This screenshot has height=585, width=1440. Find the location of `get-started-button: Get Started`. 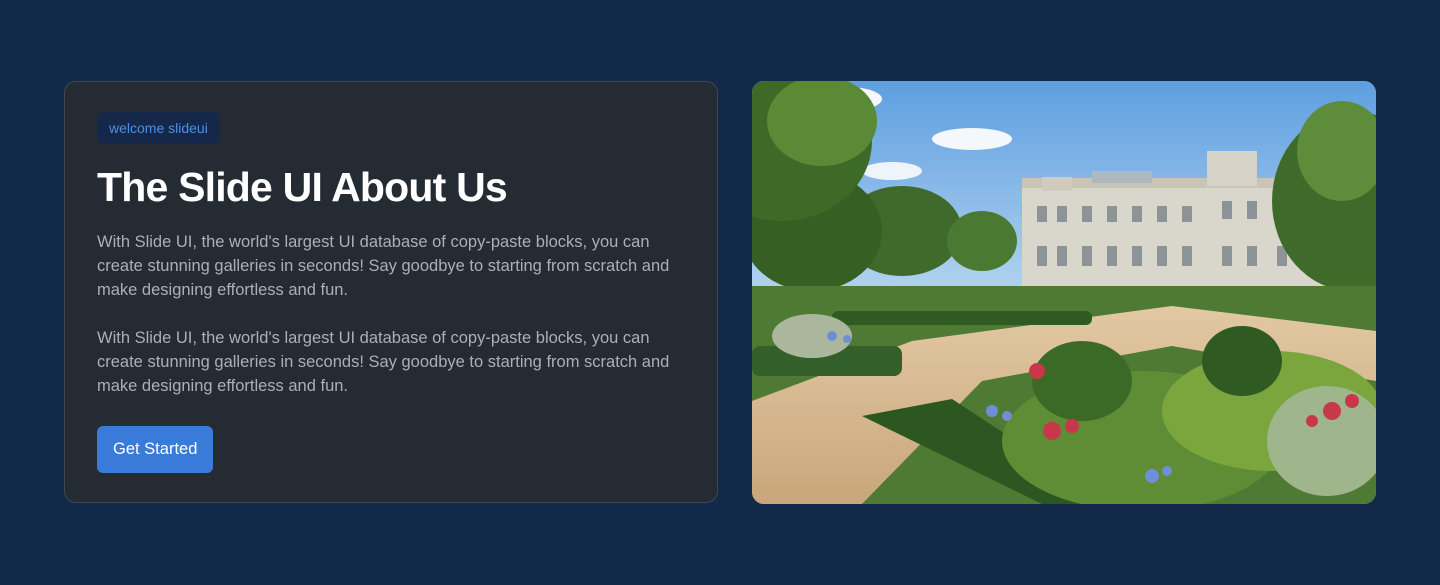

get-started-button: Get Started is located at coordinates (155, 449).